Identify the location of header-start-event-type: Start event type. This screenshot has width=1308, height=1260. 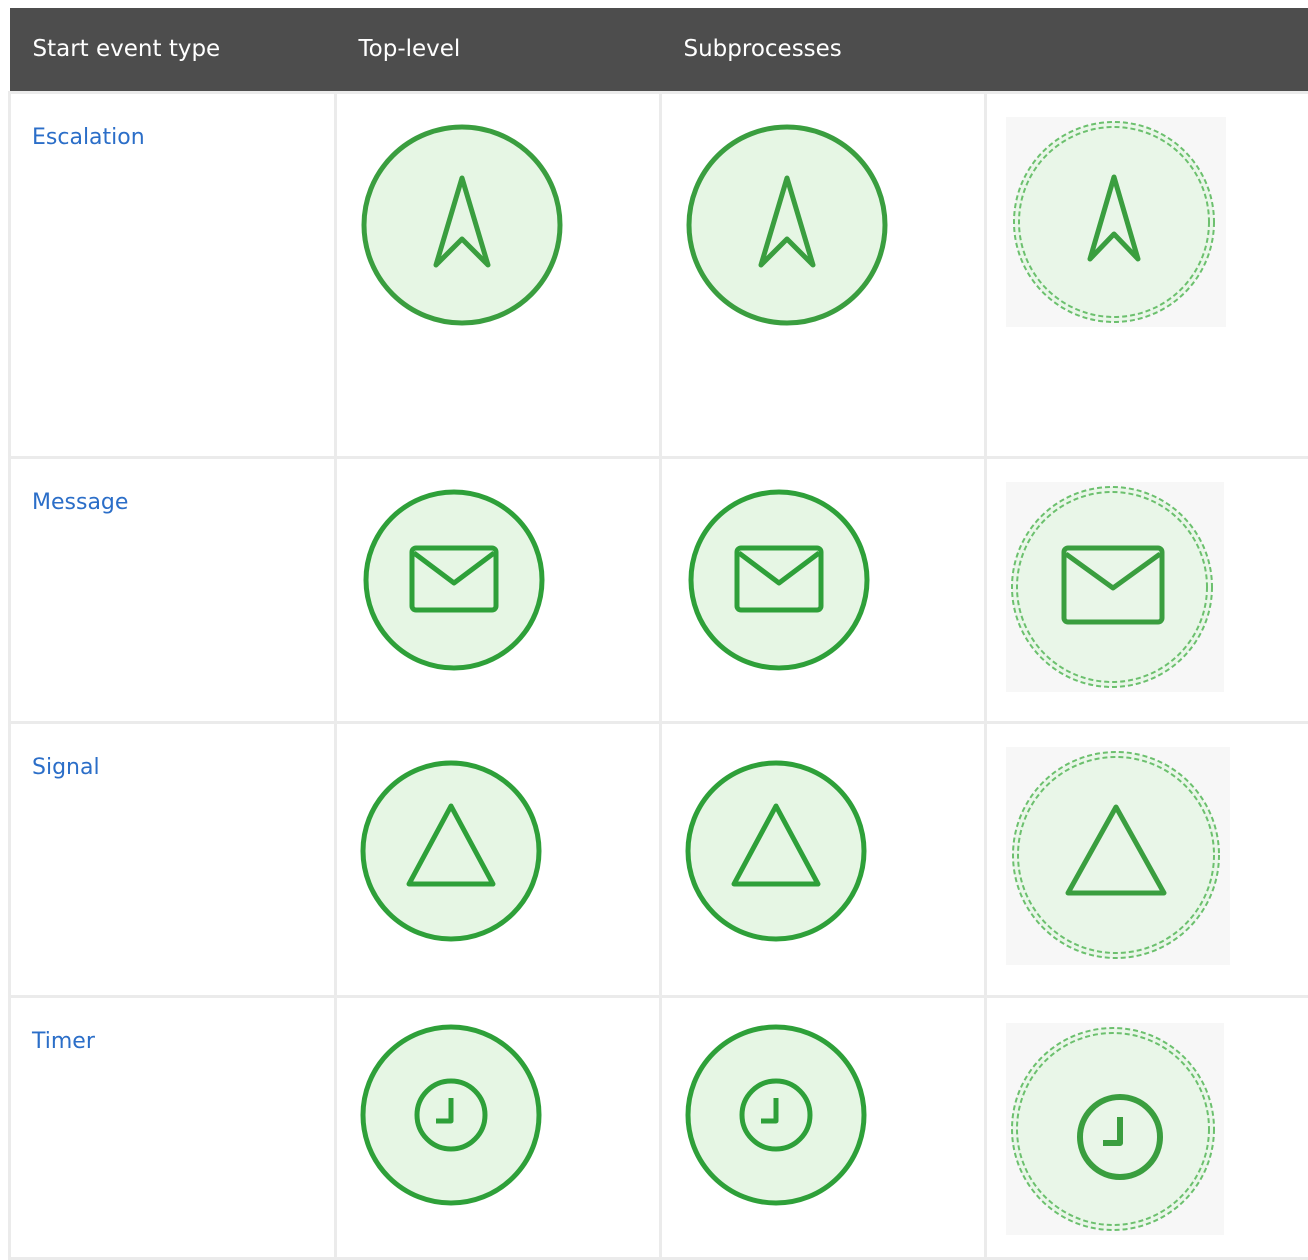
(173, 50).